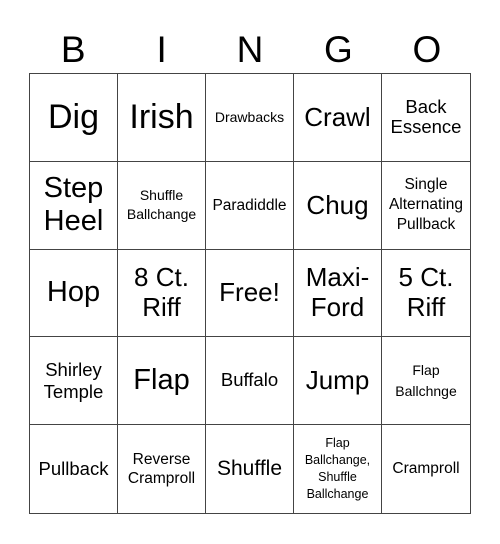 This screenshot has width=500, height=544. Describe the element at coordinates (162, 118) in the screenshot. I see `bingo-cell: Irish` at that location.